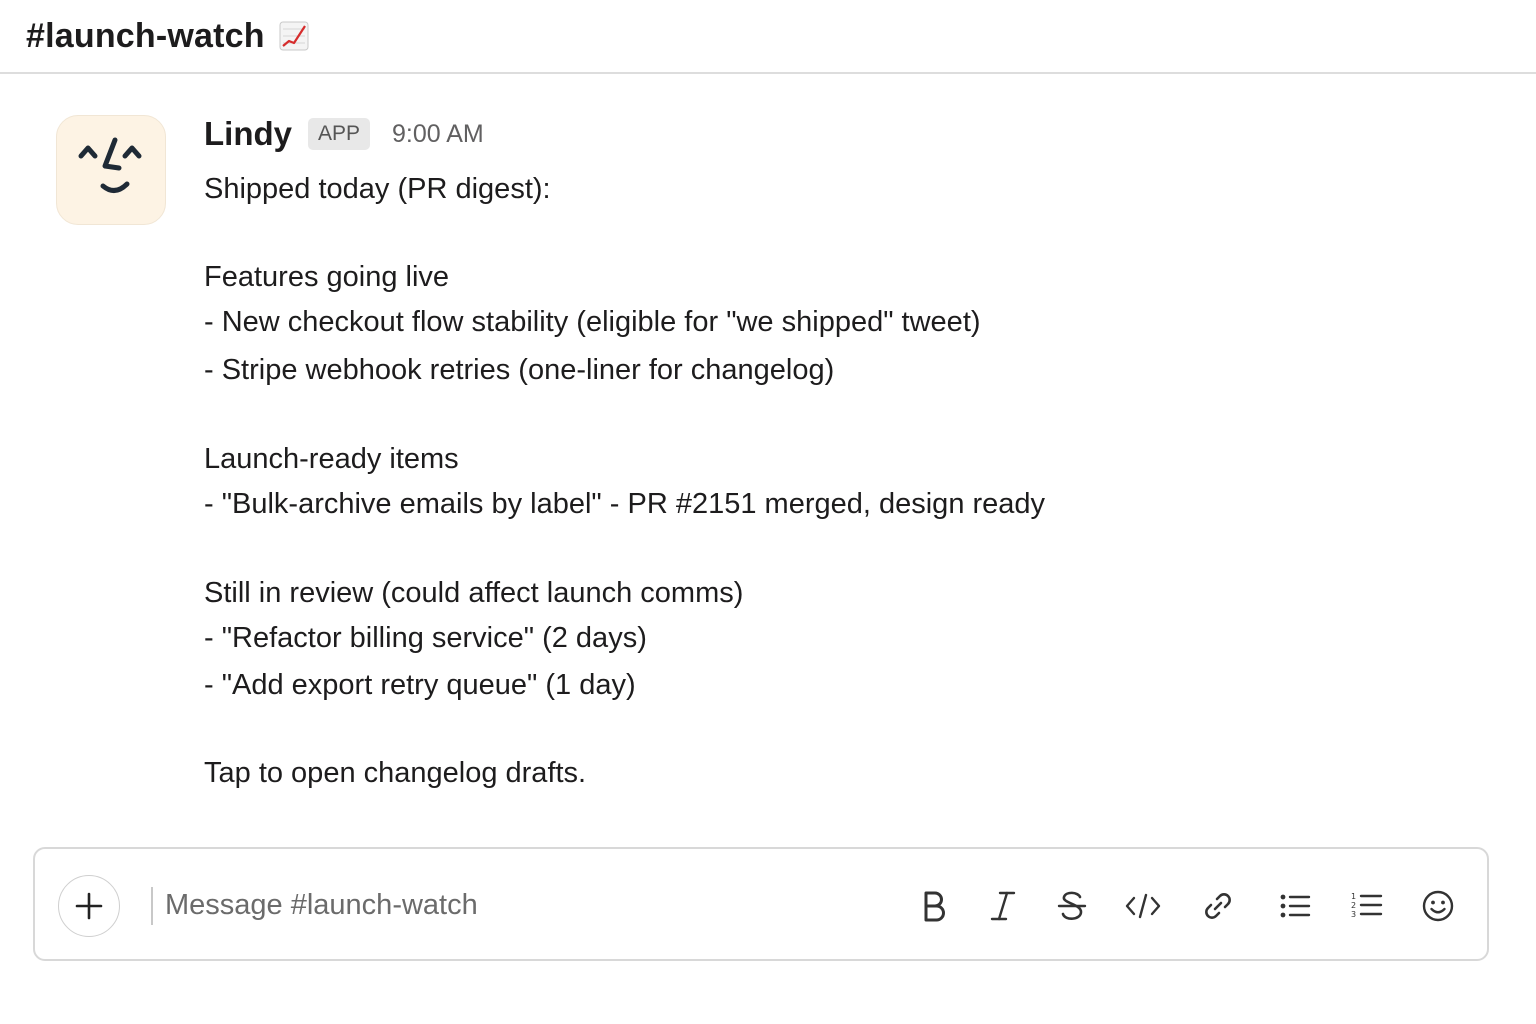 The image size is (1536, 1024). Describe the element at coordinates (1353, 905) in the screenshot. I see `svg-text: 2` at that location.